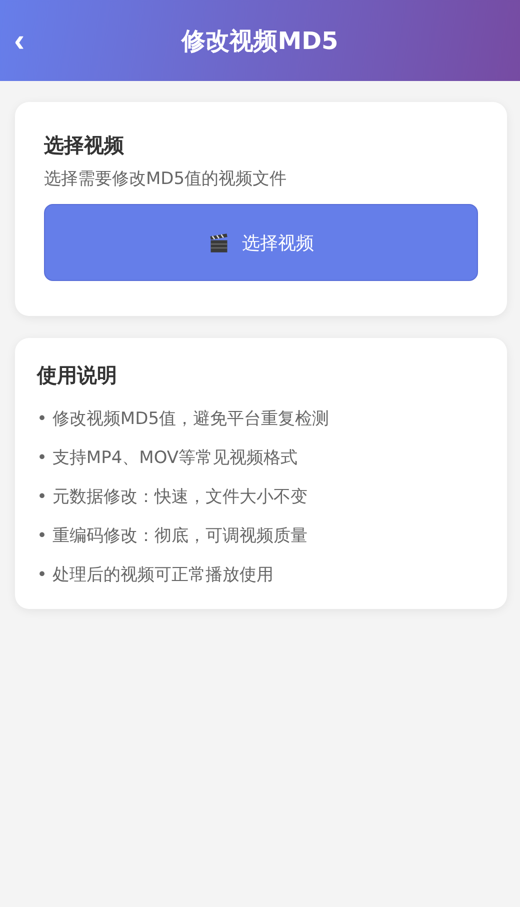  What do you see at coordinates (261, 242) in the screenshot?
I see `select-video-button: 选择视频` at bounding box center [261, 242].